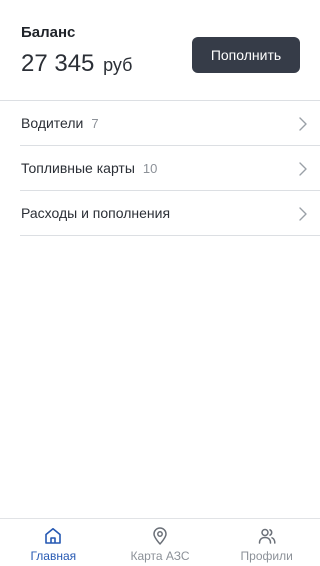 This screenshot has height=566, width=320. What do you see at coordinates (53, 536) in the screenshot?
I see `home-icon` at bounding box center [53, 536].